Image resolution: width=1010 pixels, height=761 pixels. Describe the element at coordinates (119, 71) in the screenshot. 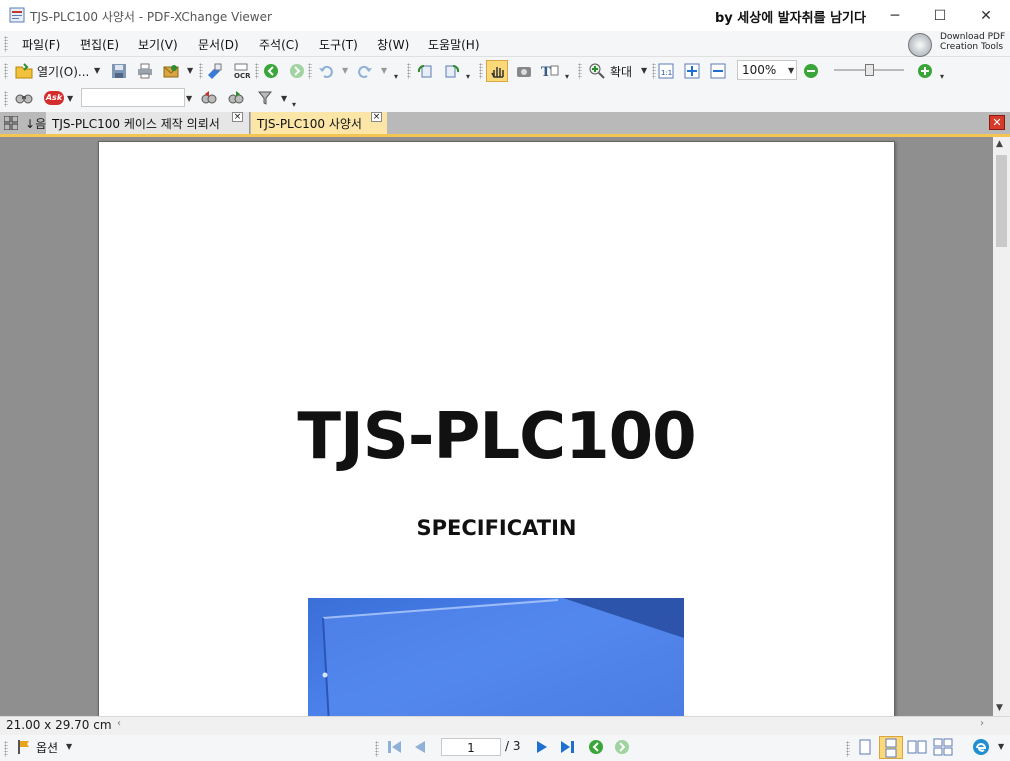

I see `save-icon` at that location.